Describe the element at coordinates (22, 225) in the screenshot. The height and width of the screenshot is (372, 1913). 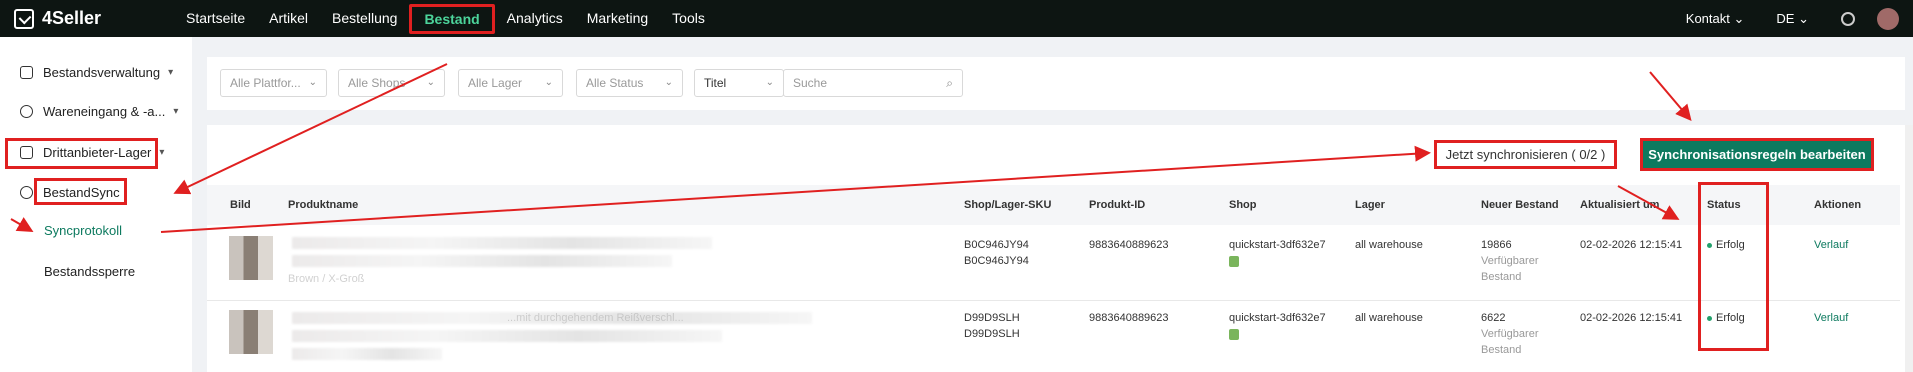
I see `arrow-to-syncprotokoll` at that location.